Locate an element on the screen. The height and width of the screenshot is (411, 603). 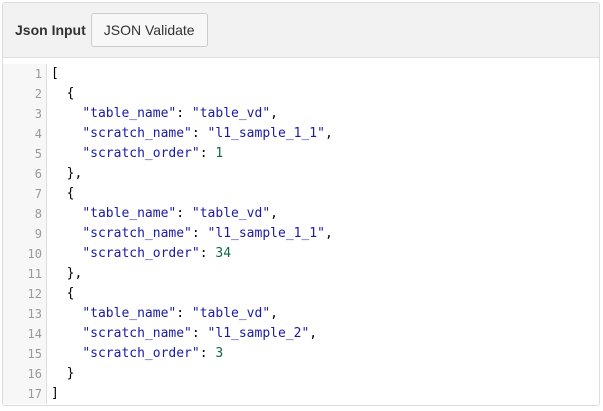
code-line: ] is located at coordinates (325, 394).